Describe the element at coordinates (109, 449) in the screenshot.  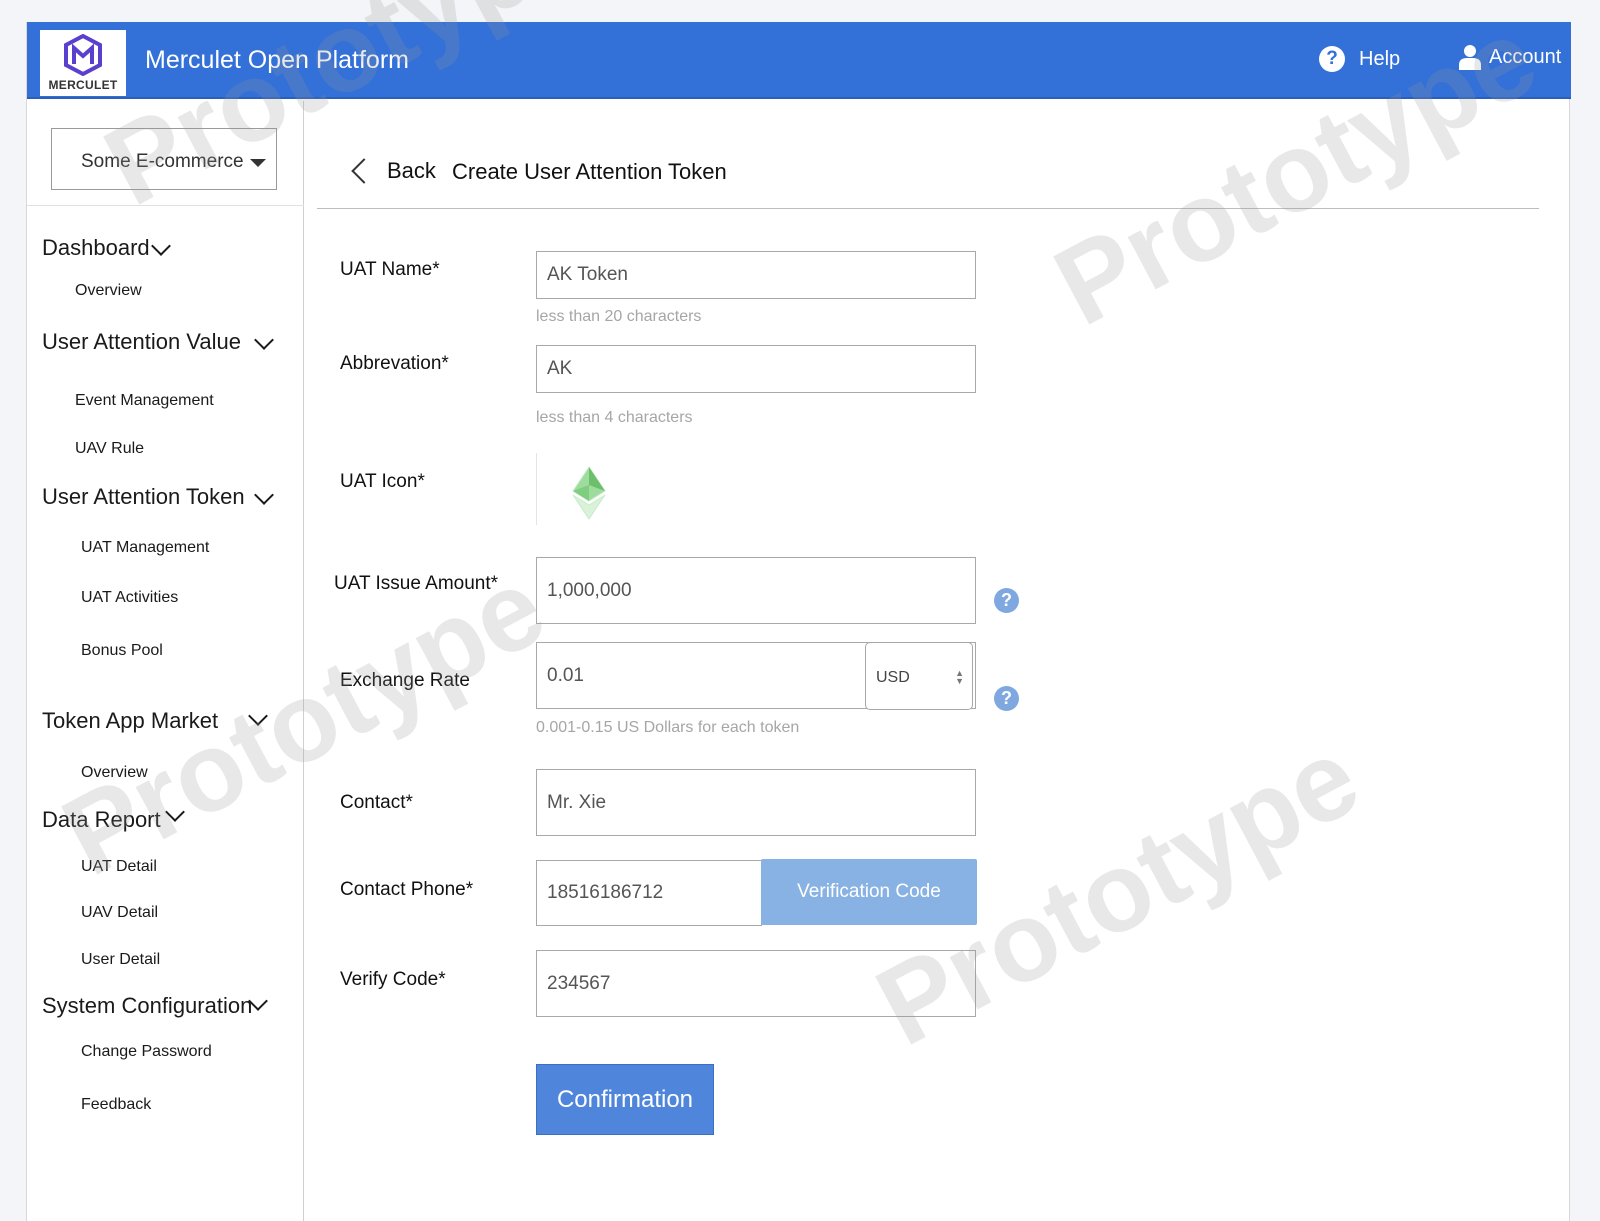
I see `sidebar-item-uav-rule: UAV Rule` at that location.